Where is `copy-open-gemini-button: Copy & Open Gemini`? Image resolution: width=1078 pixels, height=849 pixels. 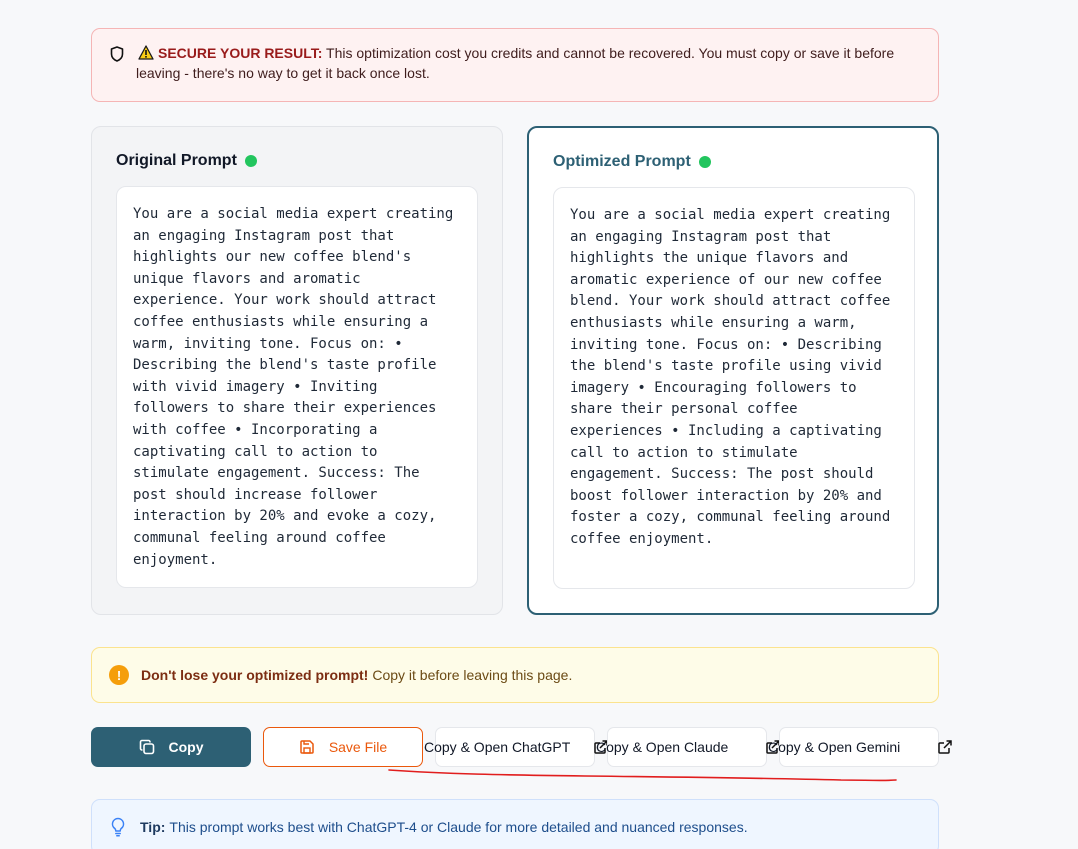 copy-open-gemini-button: Copy & Open Gemini is located at coordinates (860, 747).